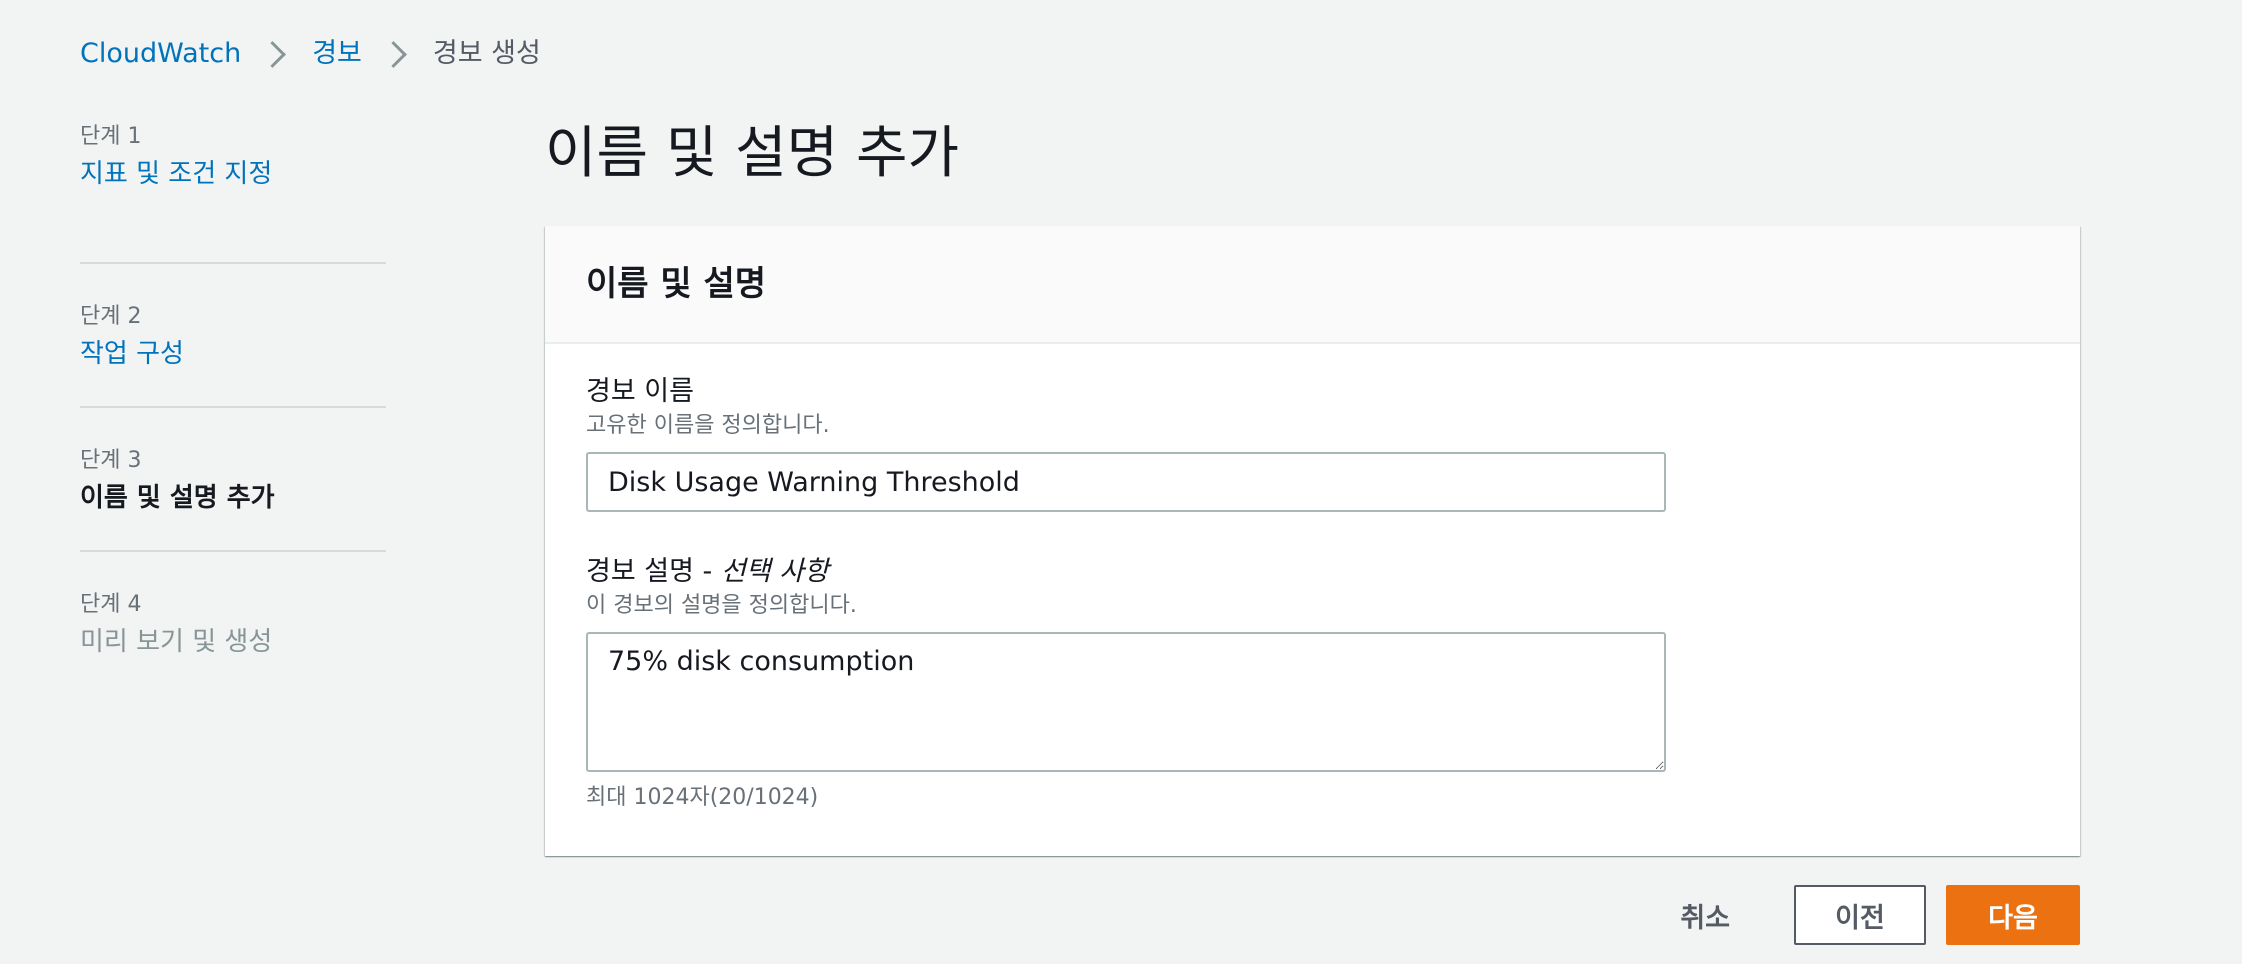  I want to click on alarm-name-description: 고유한 이름을 정의합니다., so click(708, 425).